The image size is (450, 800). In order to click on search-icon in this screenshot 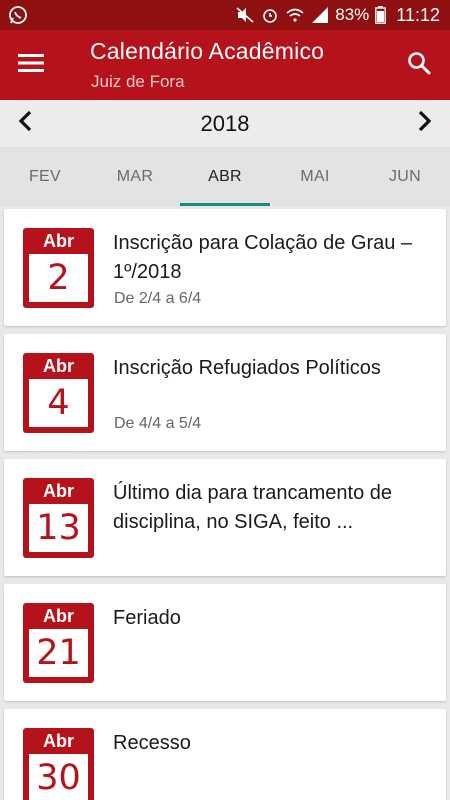, I will do `click(419, 65)`.